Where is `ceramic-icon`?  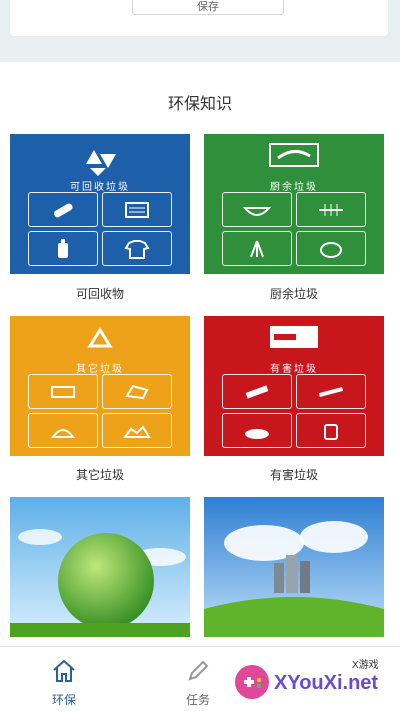 ceramic-icon is located at coordinates (63, 430).